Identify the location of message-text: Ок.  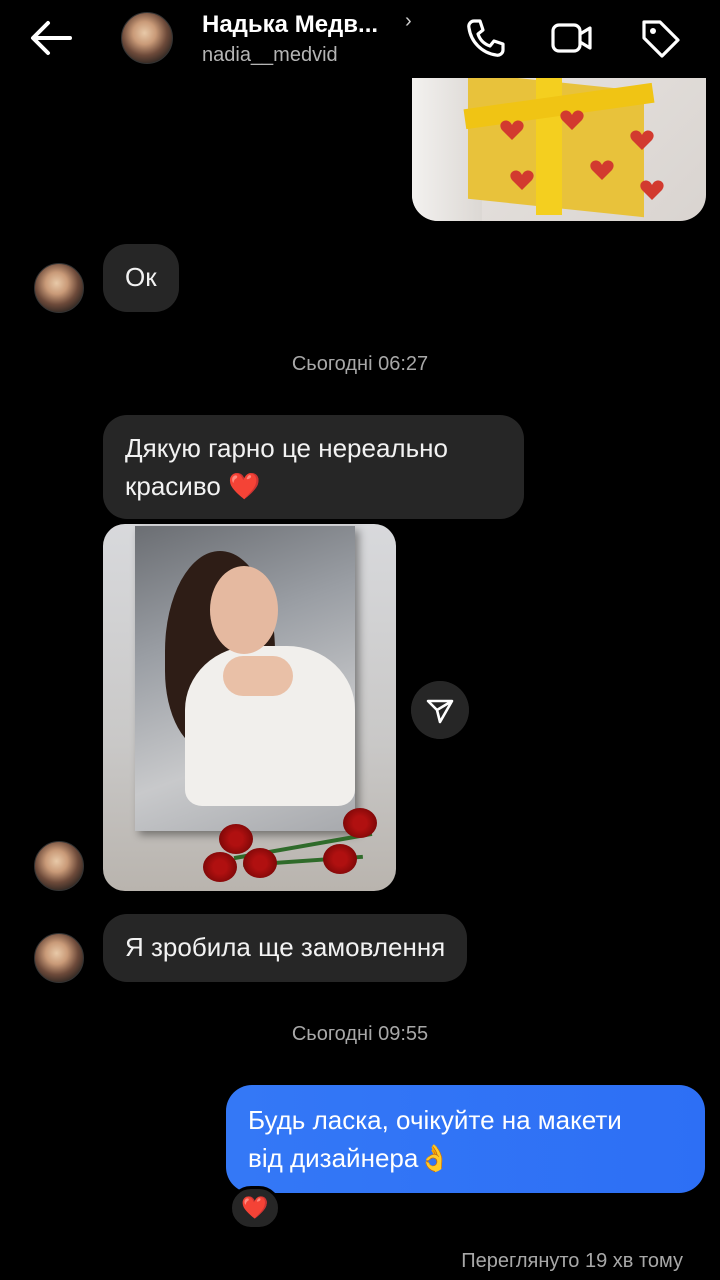
(141, 277).